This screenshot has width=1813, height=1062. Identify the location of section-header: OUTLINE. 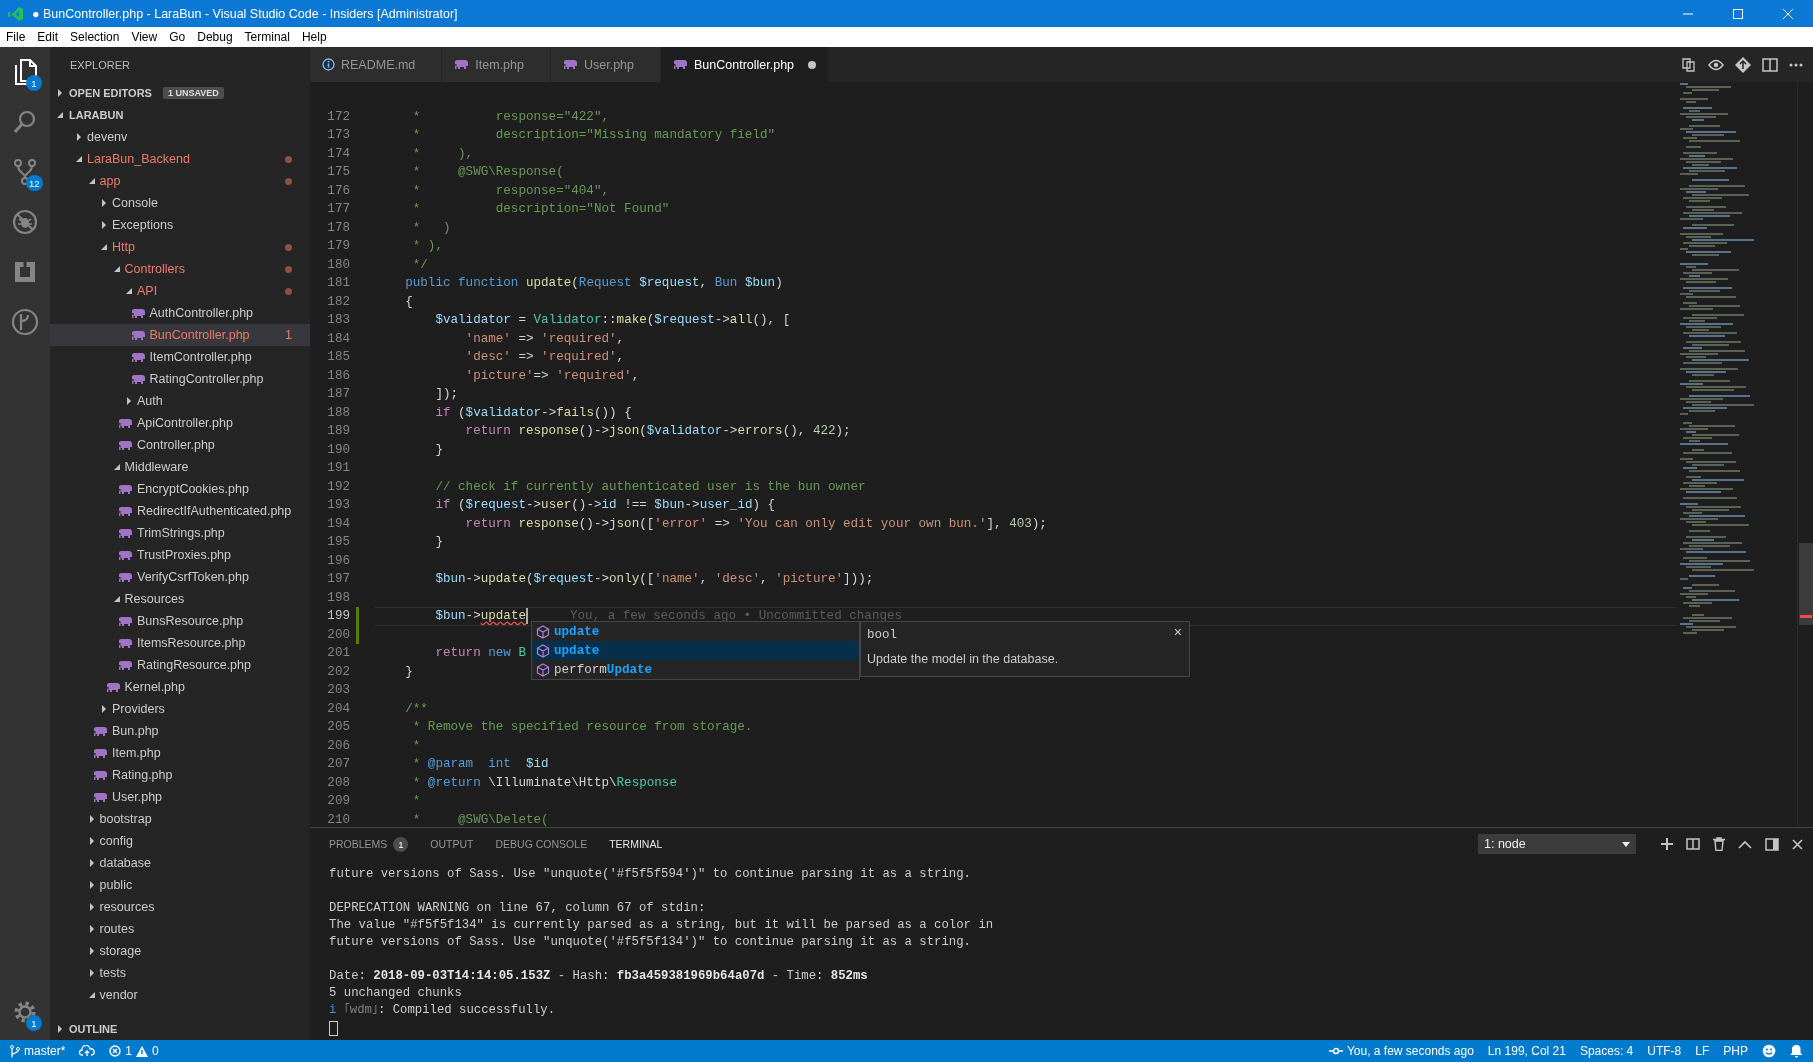
(180, 1029).